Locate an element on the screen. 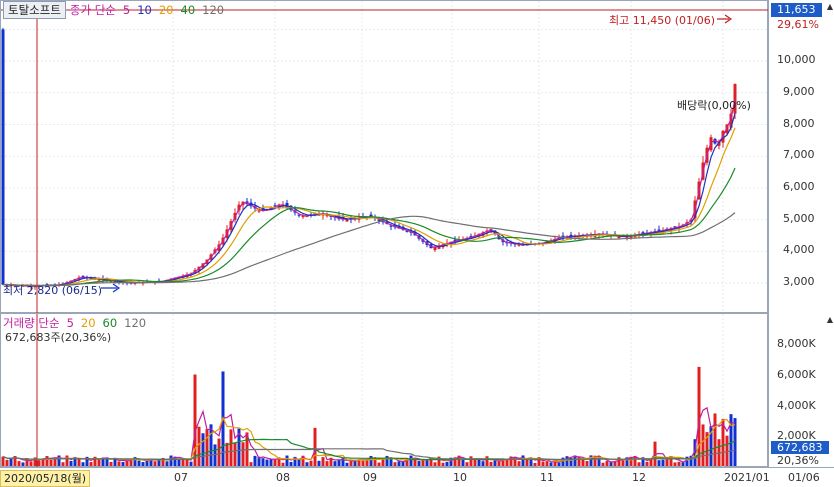  price-tick-10000: 10,000 is located at coordinates (796, 59).